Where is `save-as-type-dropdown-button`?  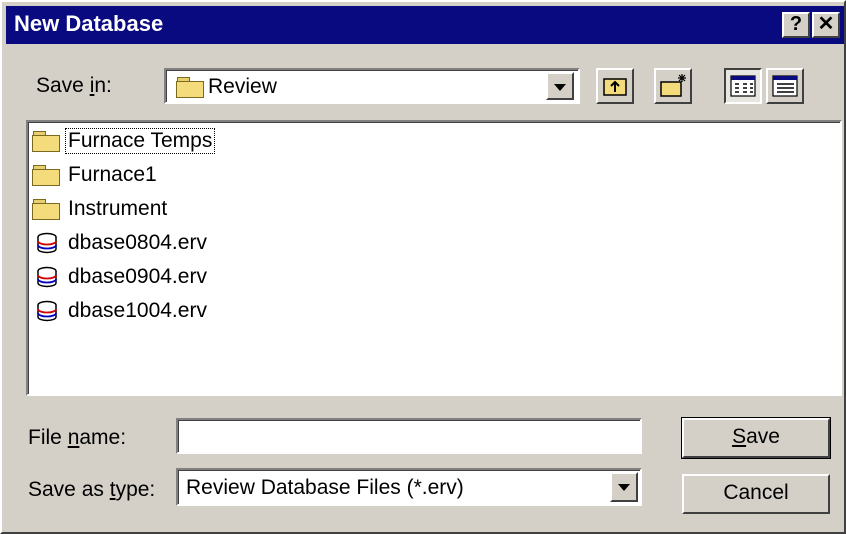
save-as-type-dropdown-button is located at coordinates (624, 487).